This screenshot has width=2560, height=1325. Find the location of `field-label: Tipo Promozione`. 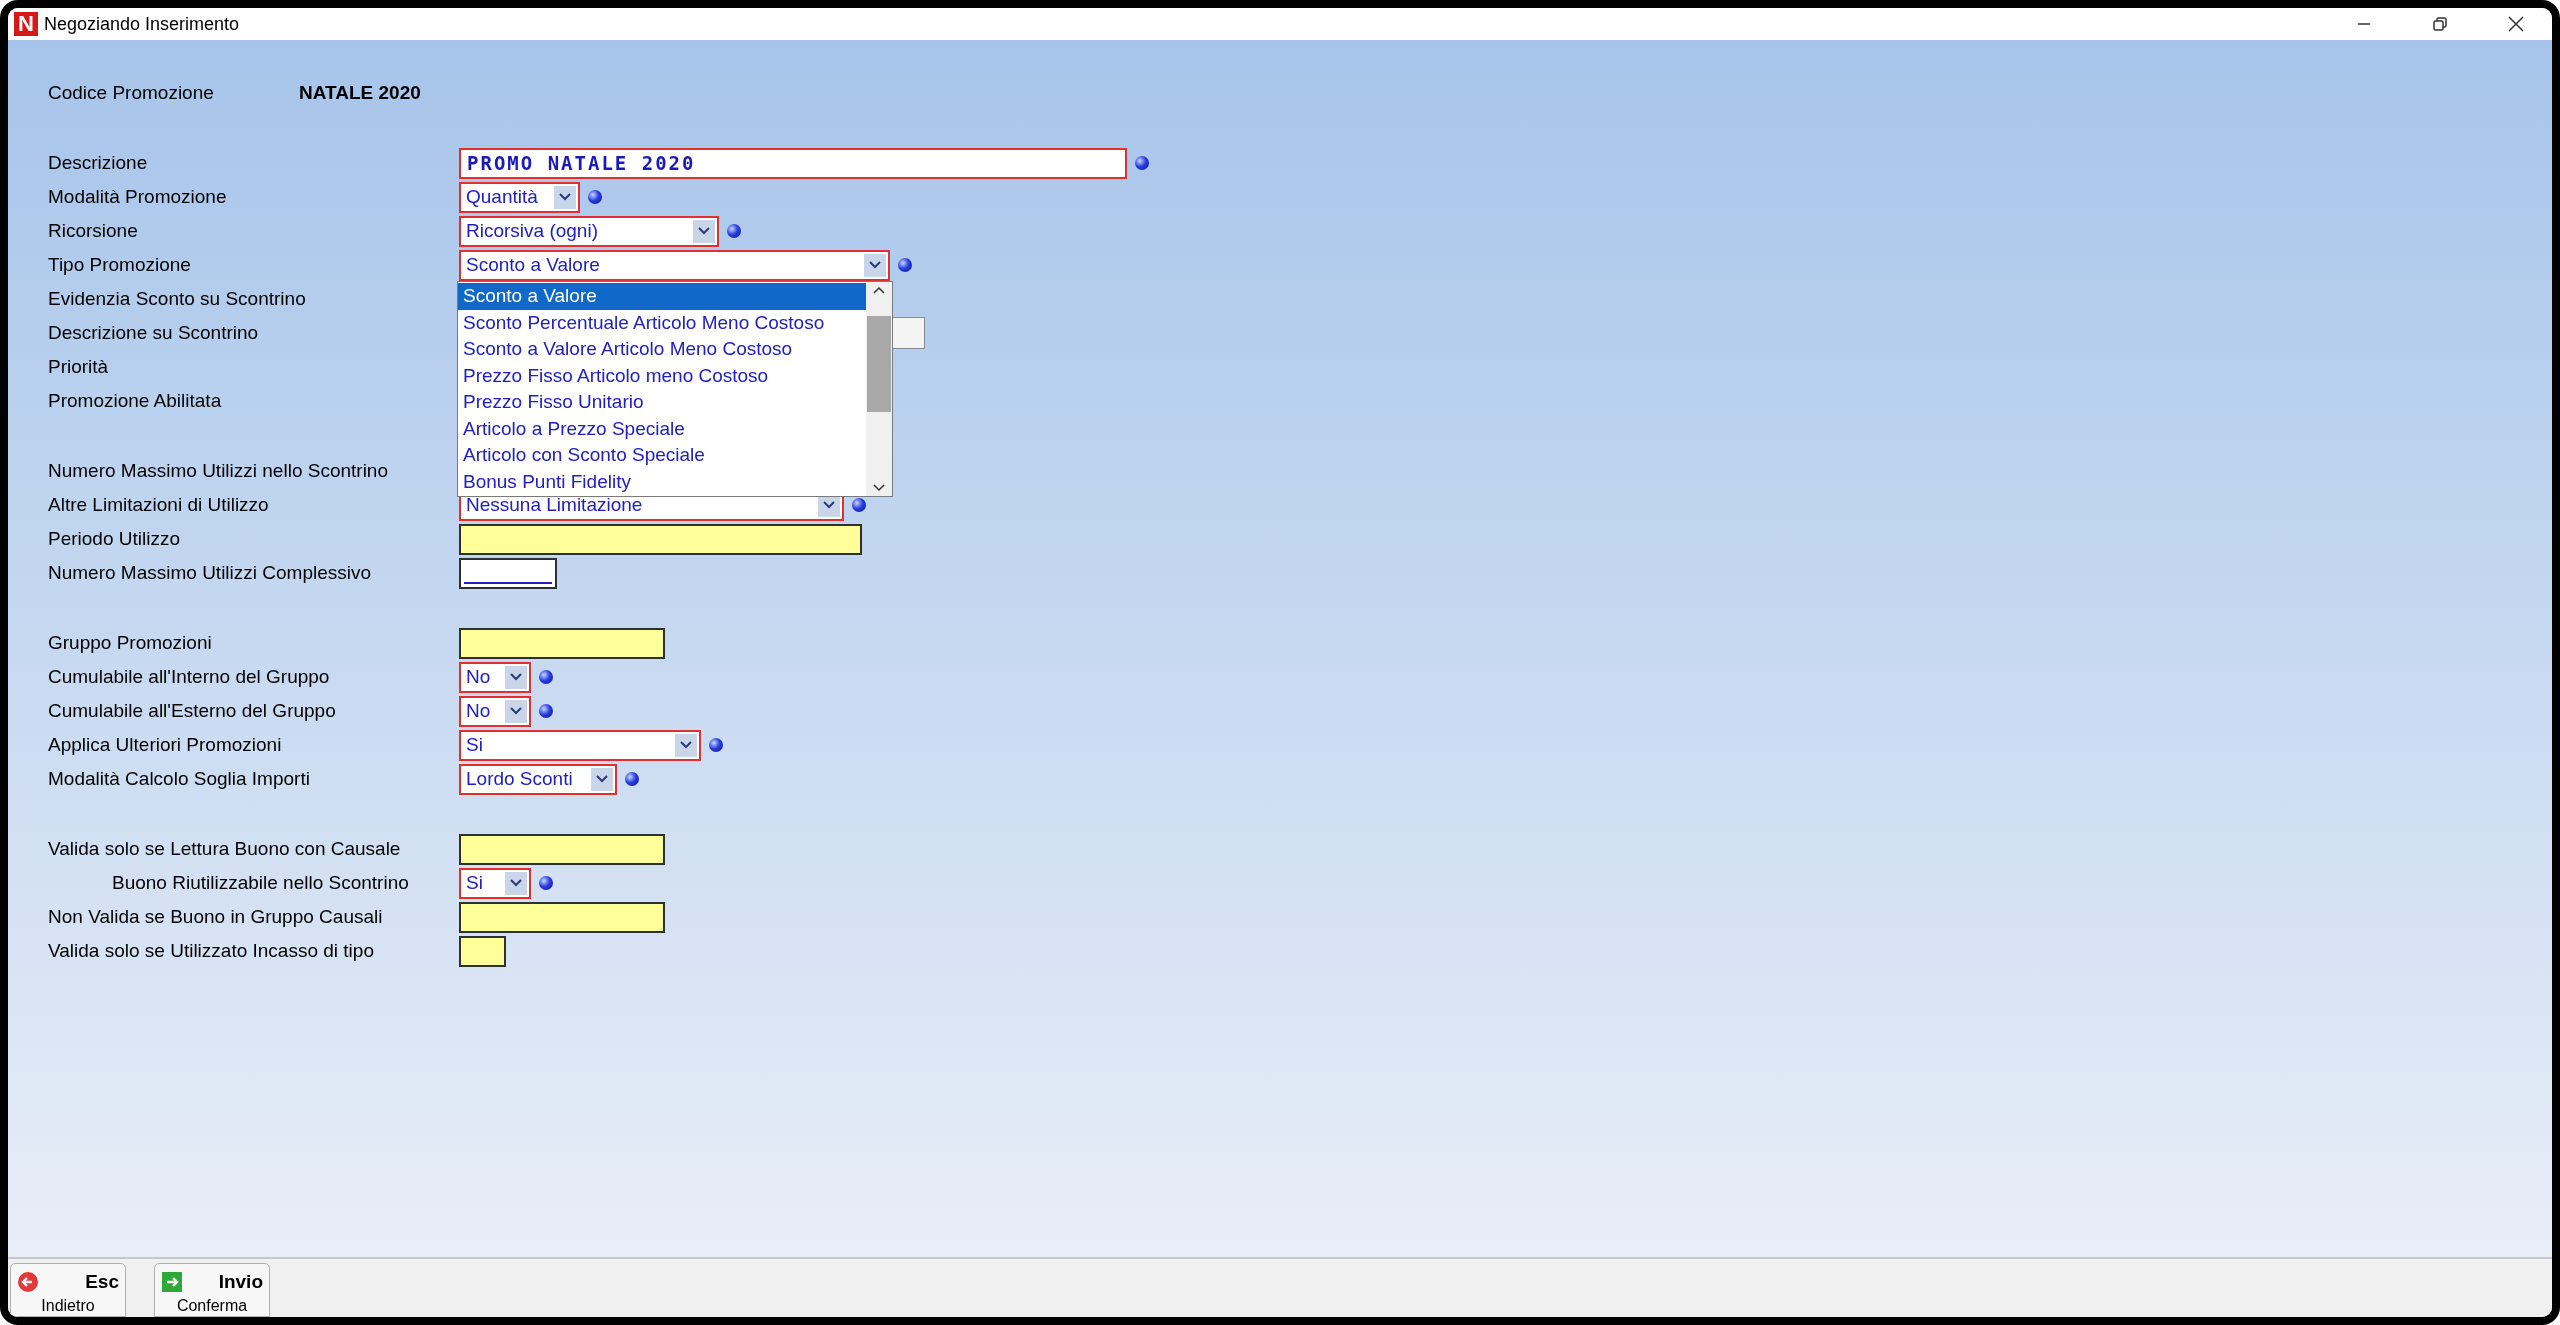

field-label: Tipo Promozione is located at coordinates (120, 264).